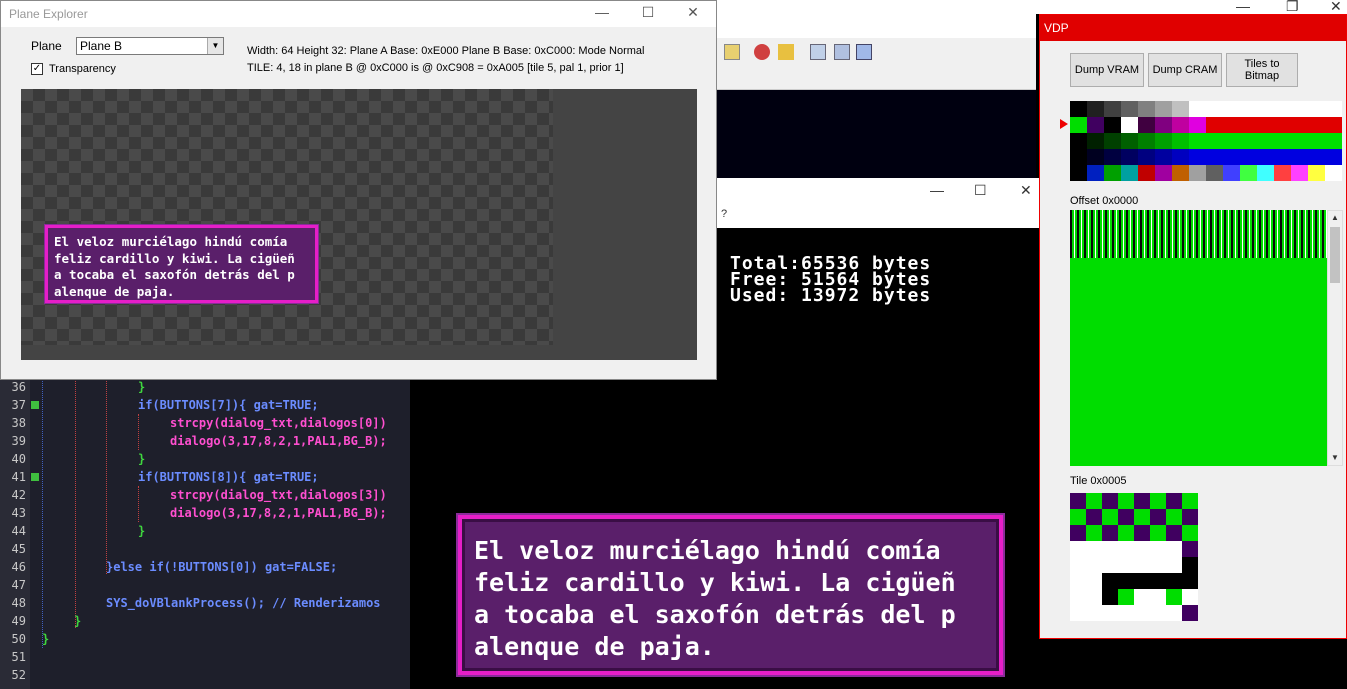 This screenshot has height=689, width=1347. Describe the element at coordinates (1262, 70) in the screenshot. I see `tiles-to-bitmap-button: Tiles to Bitmap` at that location.